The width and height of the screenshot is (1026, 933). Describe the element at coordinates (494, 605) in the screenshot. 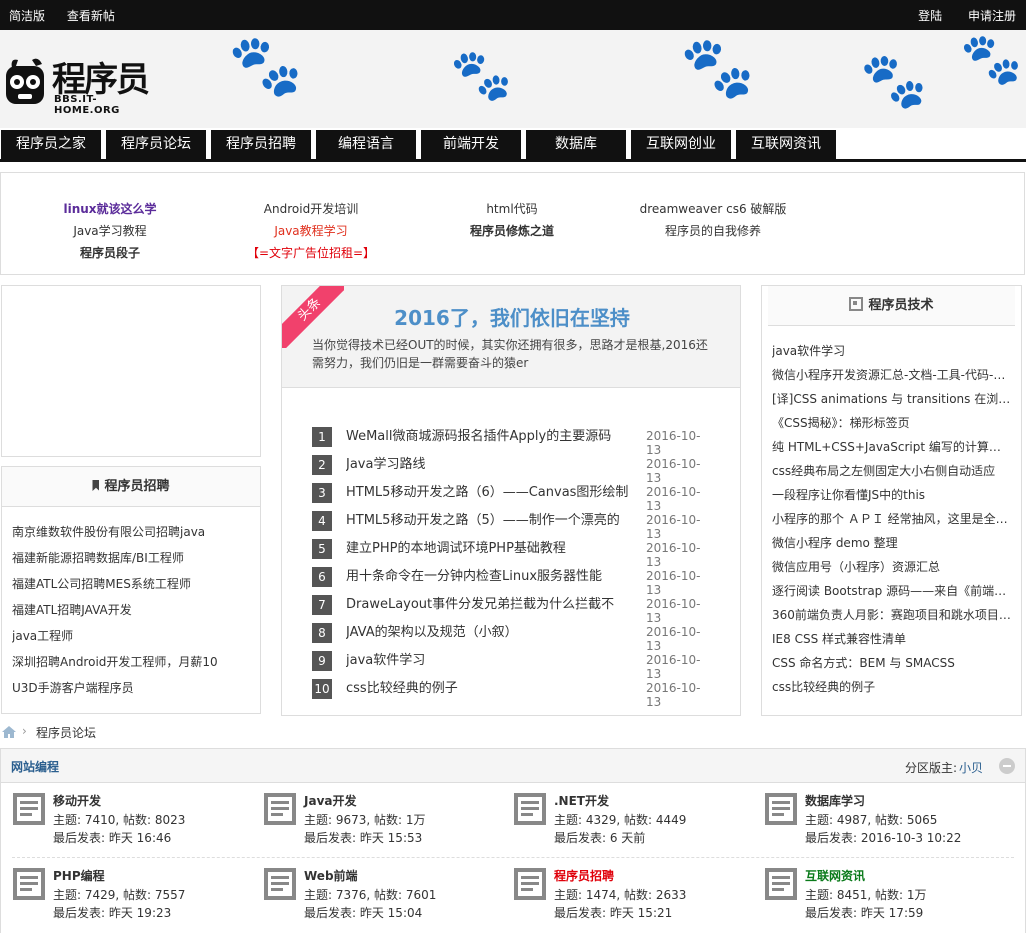

I see `news-title: DraweLayout事件分发兄弟拦截为什么拦截不` at that location.